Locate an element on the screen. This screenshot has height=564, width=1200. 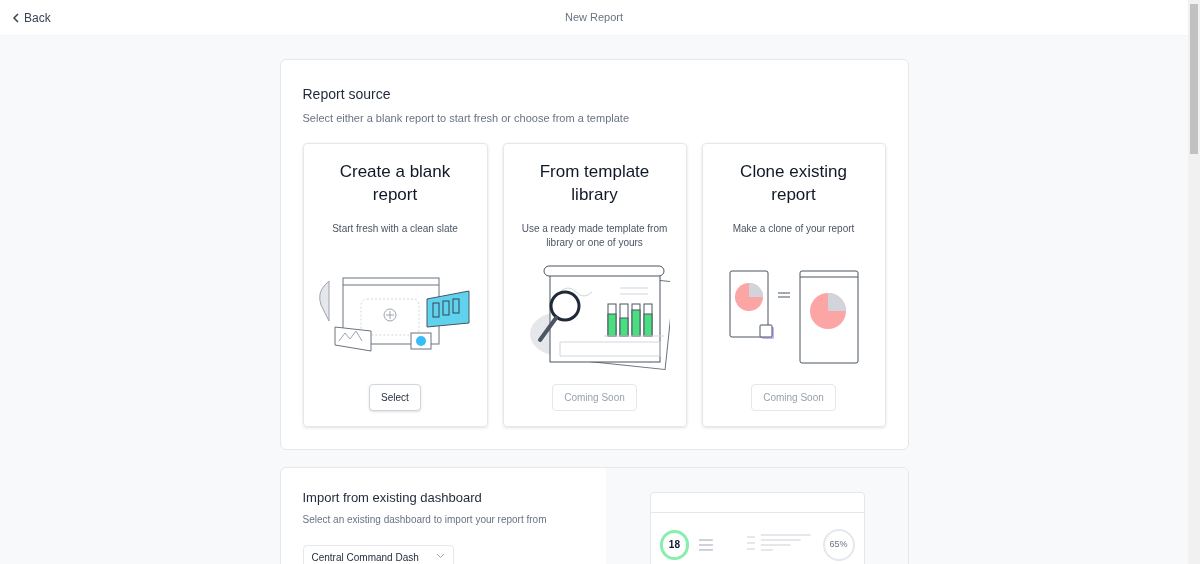
section-subtitle: Select either a blank report to start fresh or choose from a template is located at coordinates (466, 118).